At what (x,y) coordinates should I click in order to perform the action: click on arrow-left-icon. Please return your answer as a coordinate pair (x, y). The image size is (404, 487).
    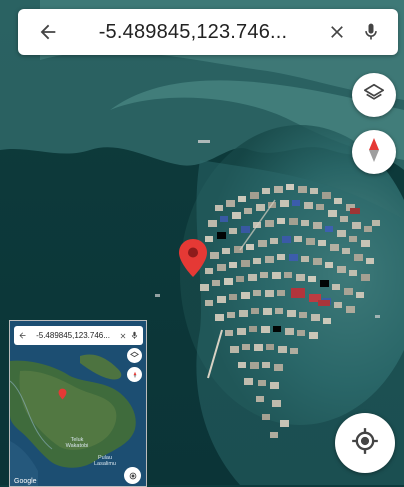
    Looking at the image, I should click on (48, 32).